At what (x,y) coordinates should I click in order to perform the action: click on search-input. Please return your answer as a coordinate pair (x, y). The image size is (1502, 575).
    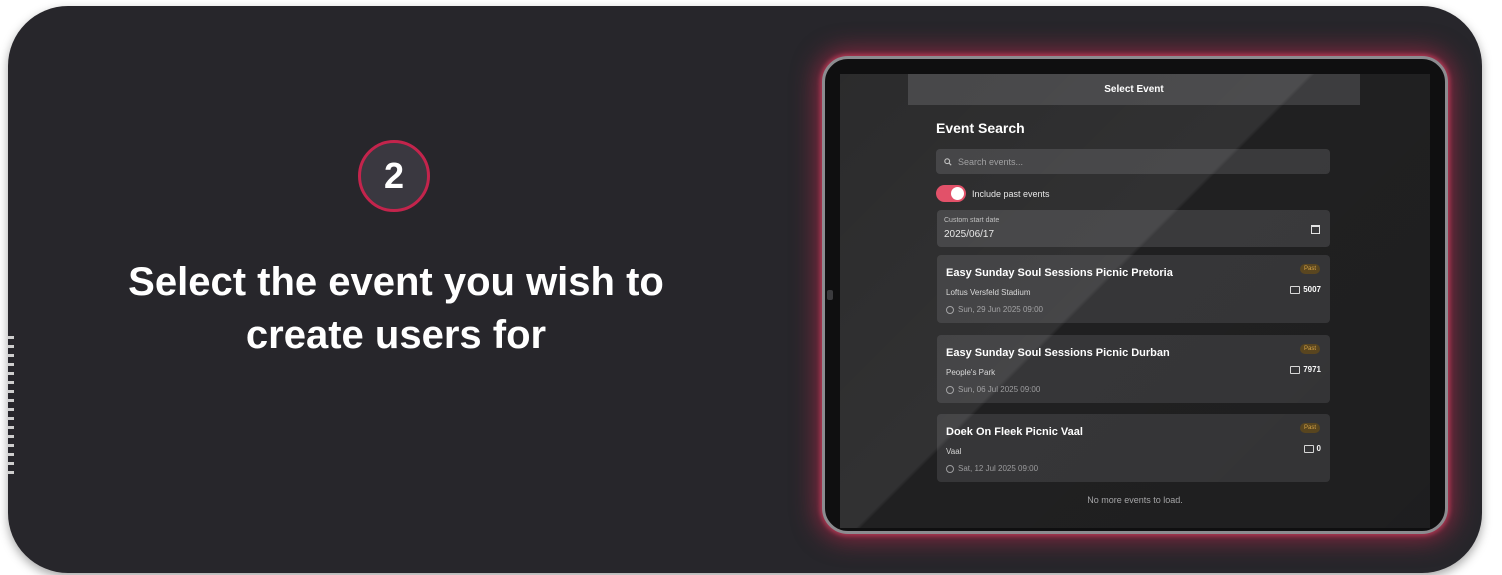
    Looking at the image, I should click on (1138, 161).